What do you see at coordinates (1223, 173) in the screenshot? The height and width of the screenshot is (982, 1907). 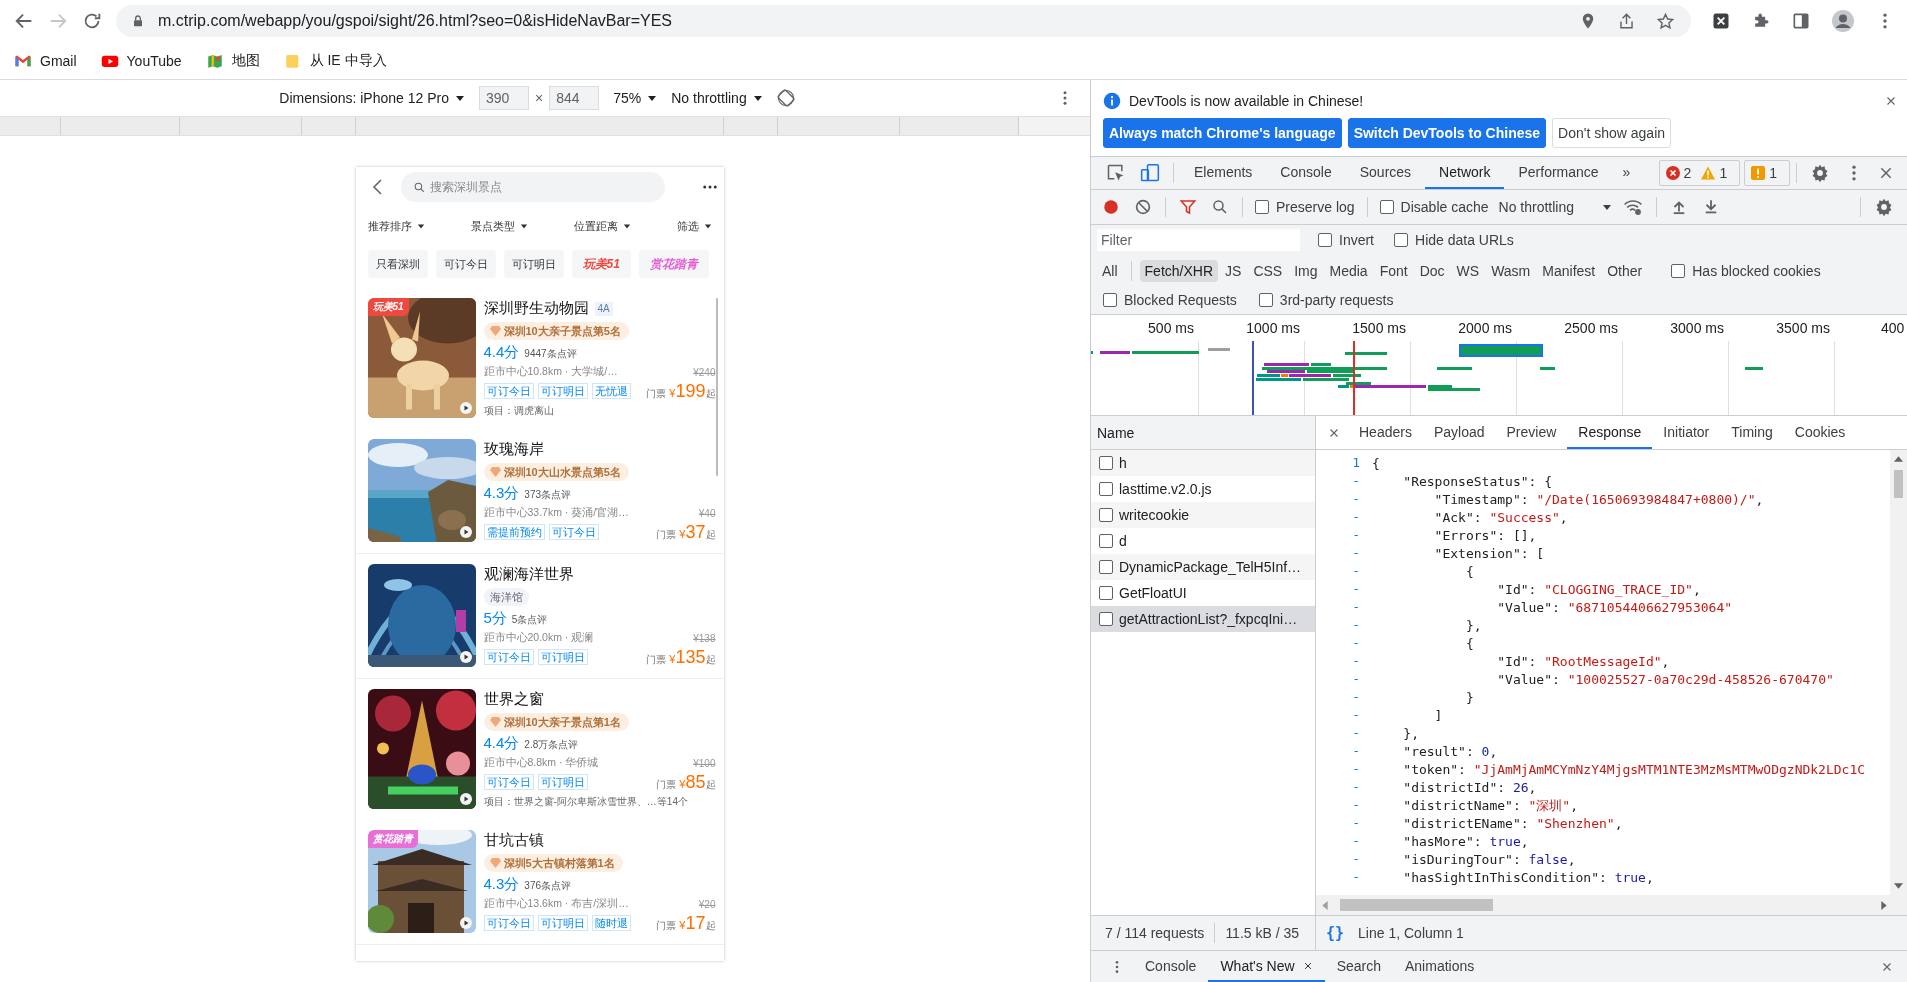 I see `panel-tab: Elements` at bounding box center [1223, 173].